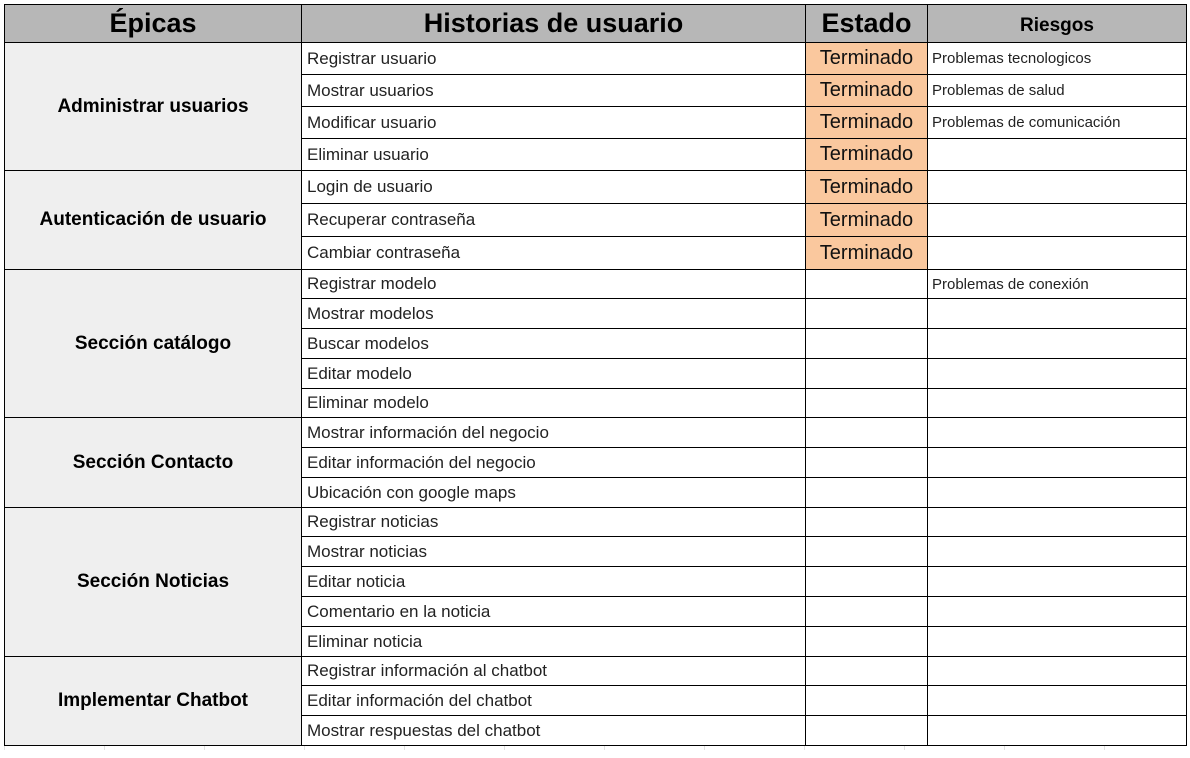  What do you see at coordinates (553, 122) in the screenshot?
I see `story-cell: Modificar usuario` at bounding box center [553, 122].